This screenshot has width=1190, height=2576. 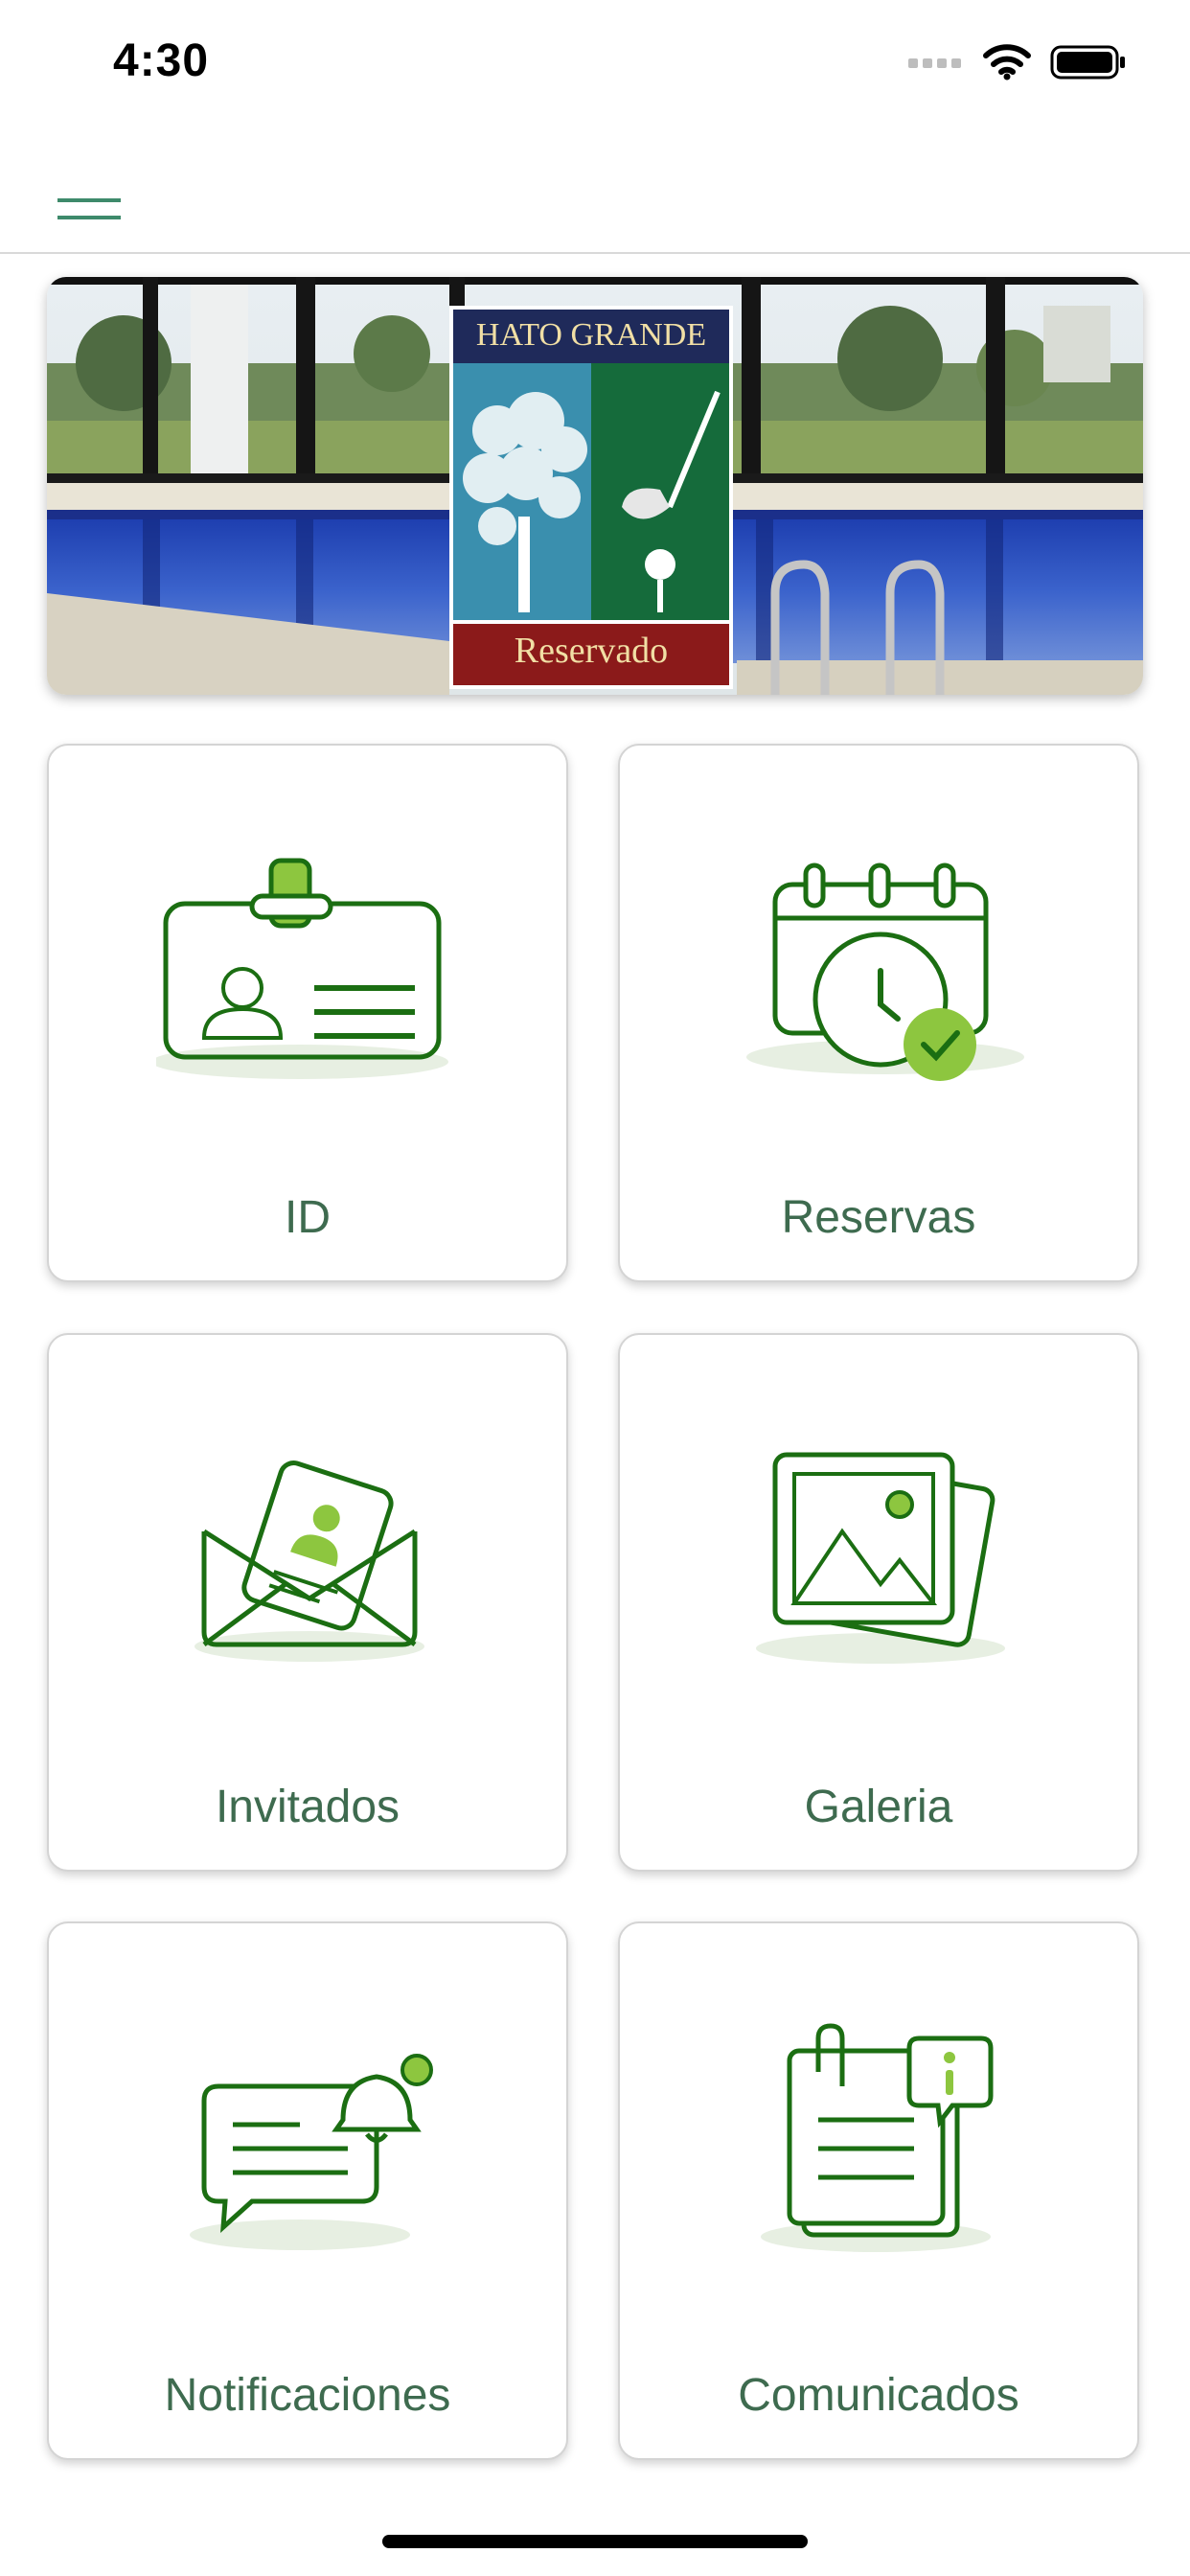 I want to click on tile-label: Galeria, so click(x=879, y=1807).